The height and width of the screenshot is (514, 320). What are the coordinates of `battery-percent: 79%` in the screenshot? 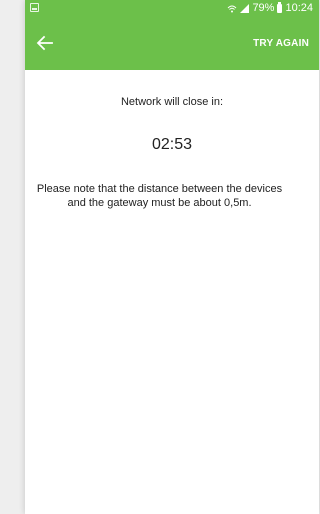 It's located at (263, 8).